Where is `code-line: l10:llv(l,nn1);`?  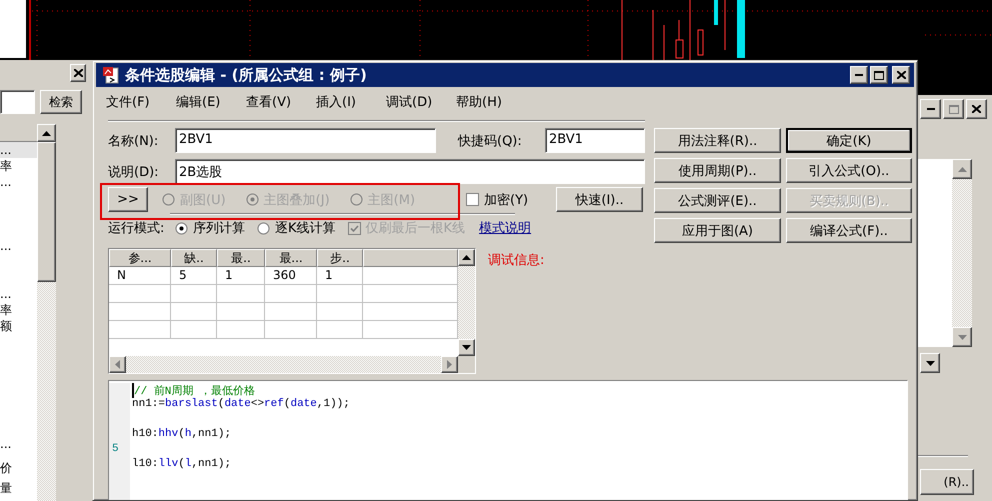 code-line: l10:llv(l,nn1); is located at coordinates (182, 465).